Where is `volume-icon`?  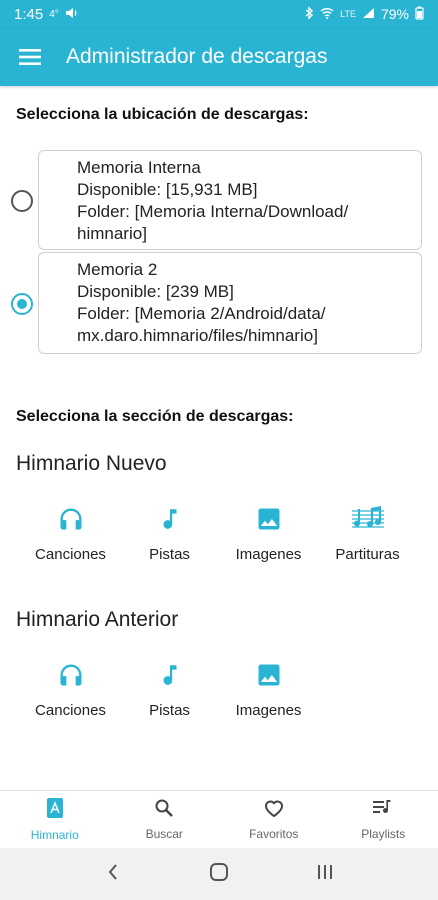 volume-icon is located at coordinates (72, 14).